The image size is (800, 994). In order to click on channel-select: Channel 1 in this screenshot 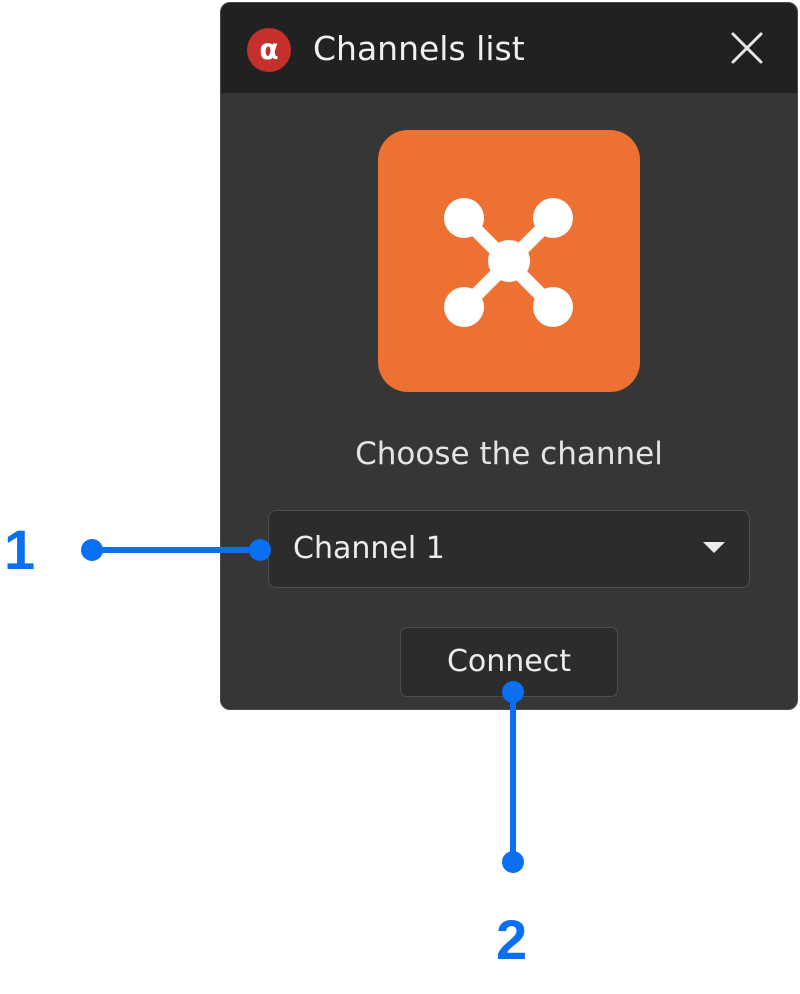, I will do `click(509, 549)`.